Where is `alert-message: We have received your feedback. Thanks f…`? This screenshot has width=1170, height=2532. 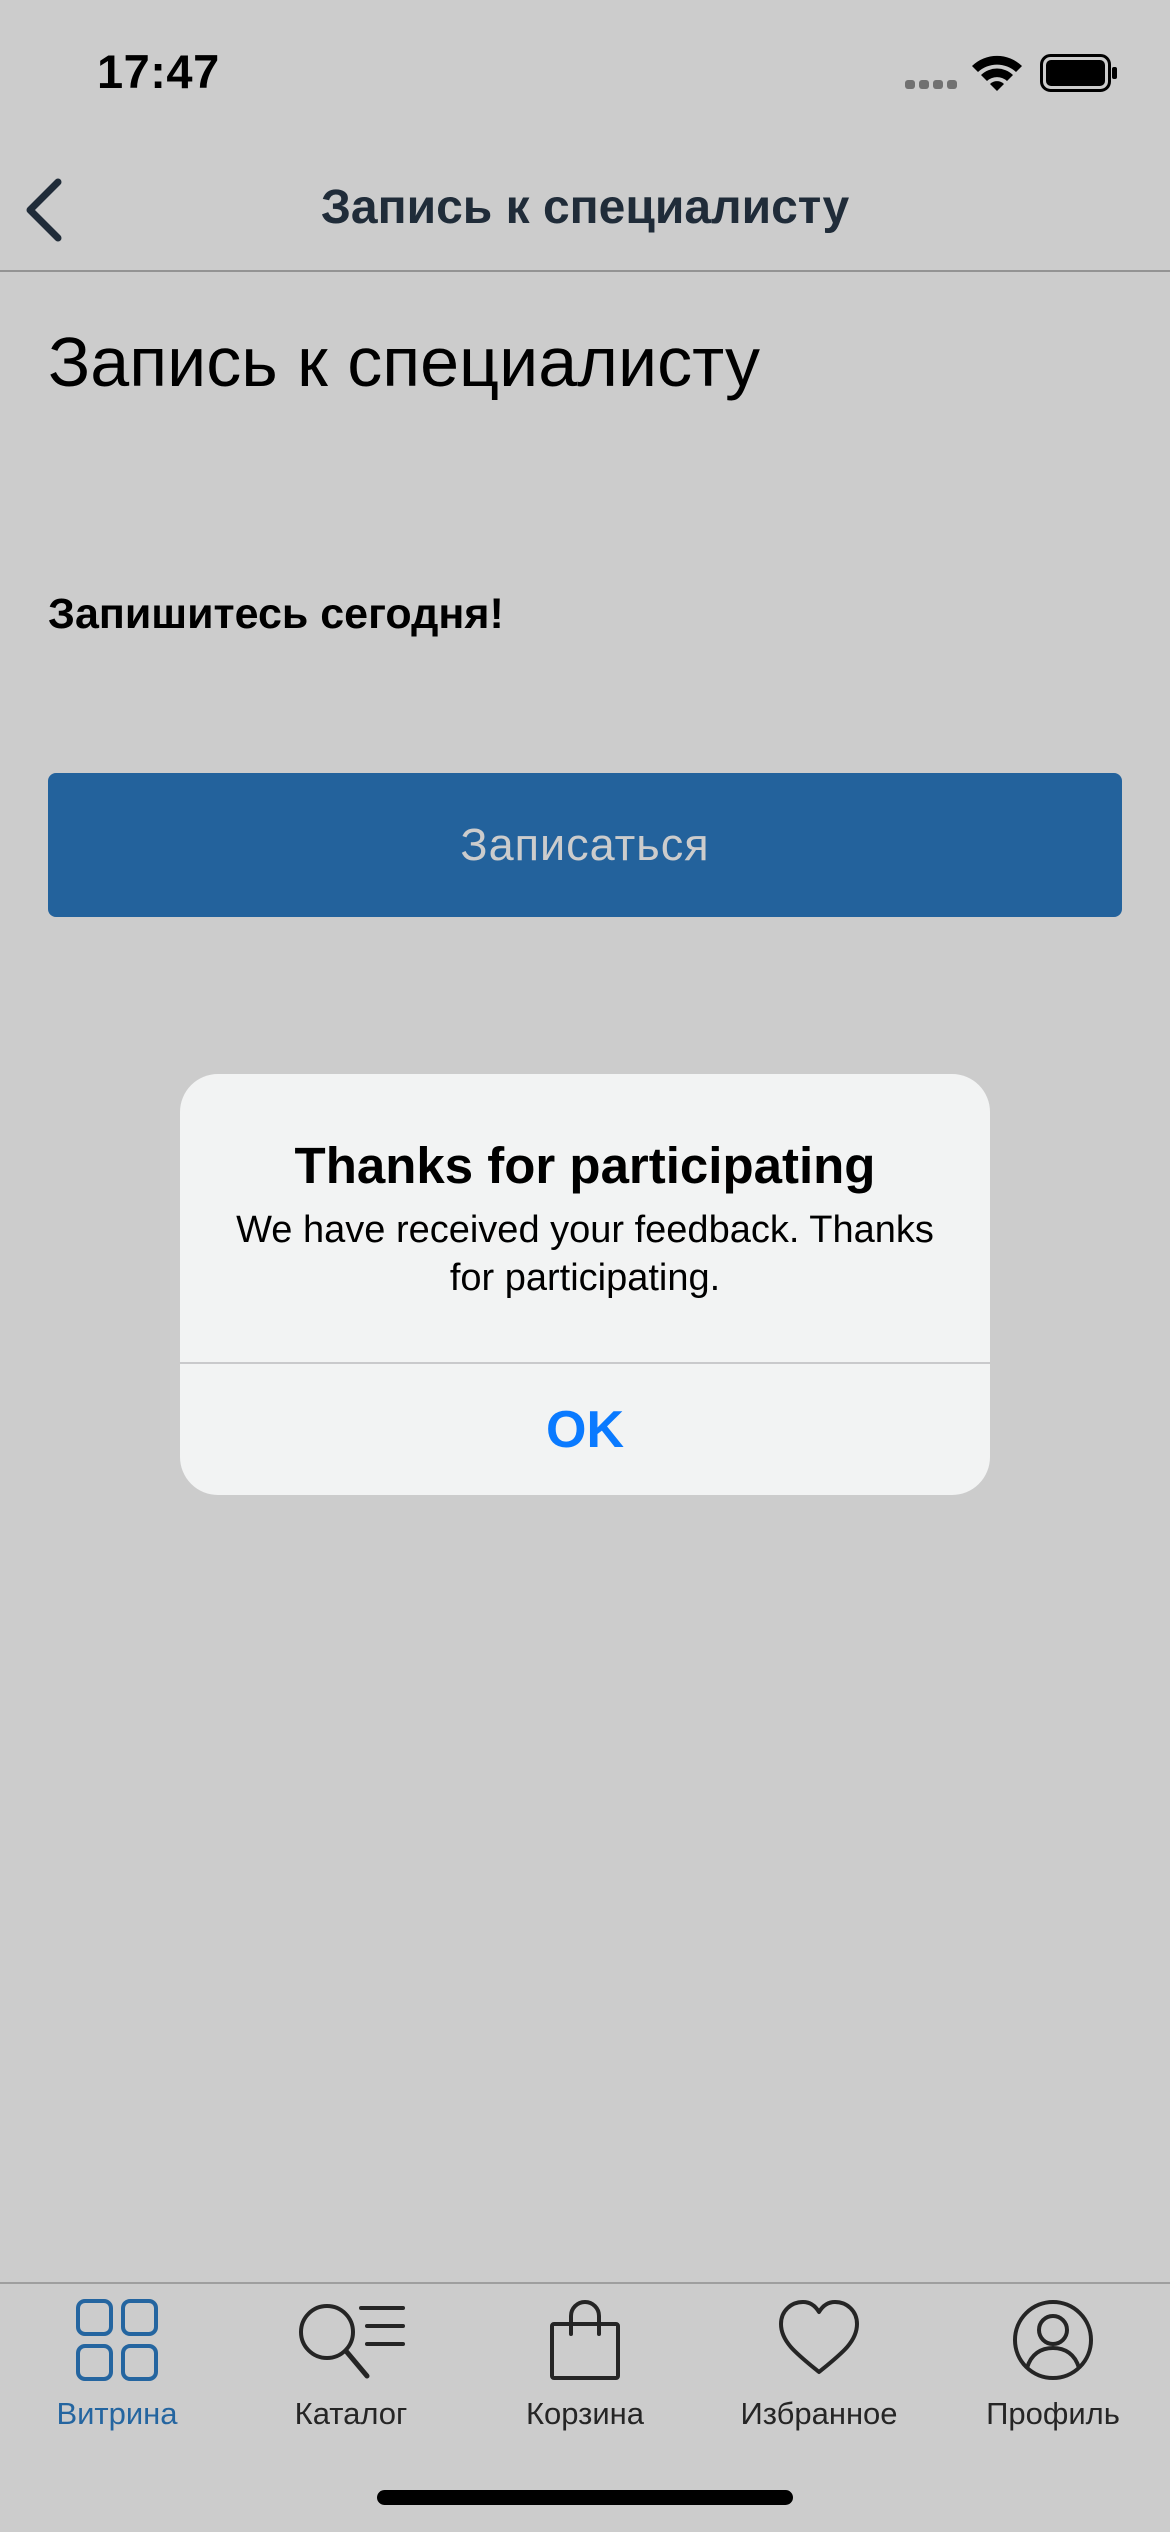 alert-message: We have received your feedback. Thanks f… is located at coordinates (585, 1254).